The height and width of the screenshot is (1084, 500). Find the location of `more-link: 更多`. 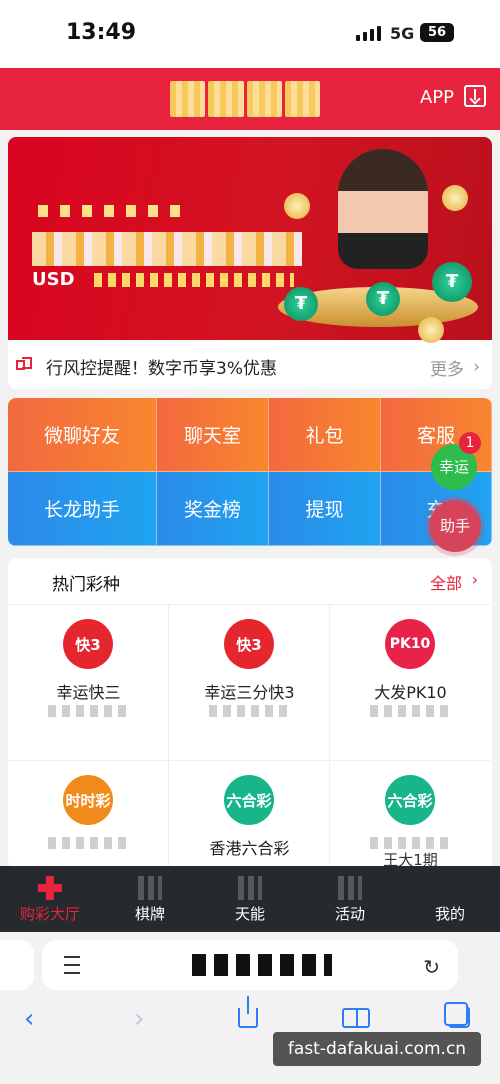

more-link: 更多 is located at coordinates (447, 367).